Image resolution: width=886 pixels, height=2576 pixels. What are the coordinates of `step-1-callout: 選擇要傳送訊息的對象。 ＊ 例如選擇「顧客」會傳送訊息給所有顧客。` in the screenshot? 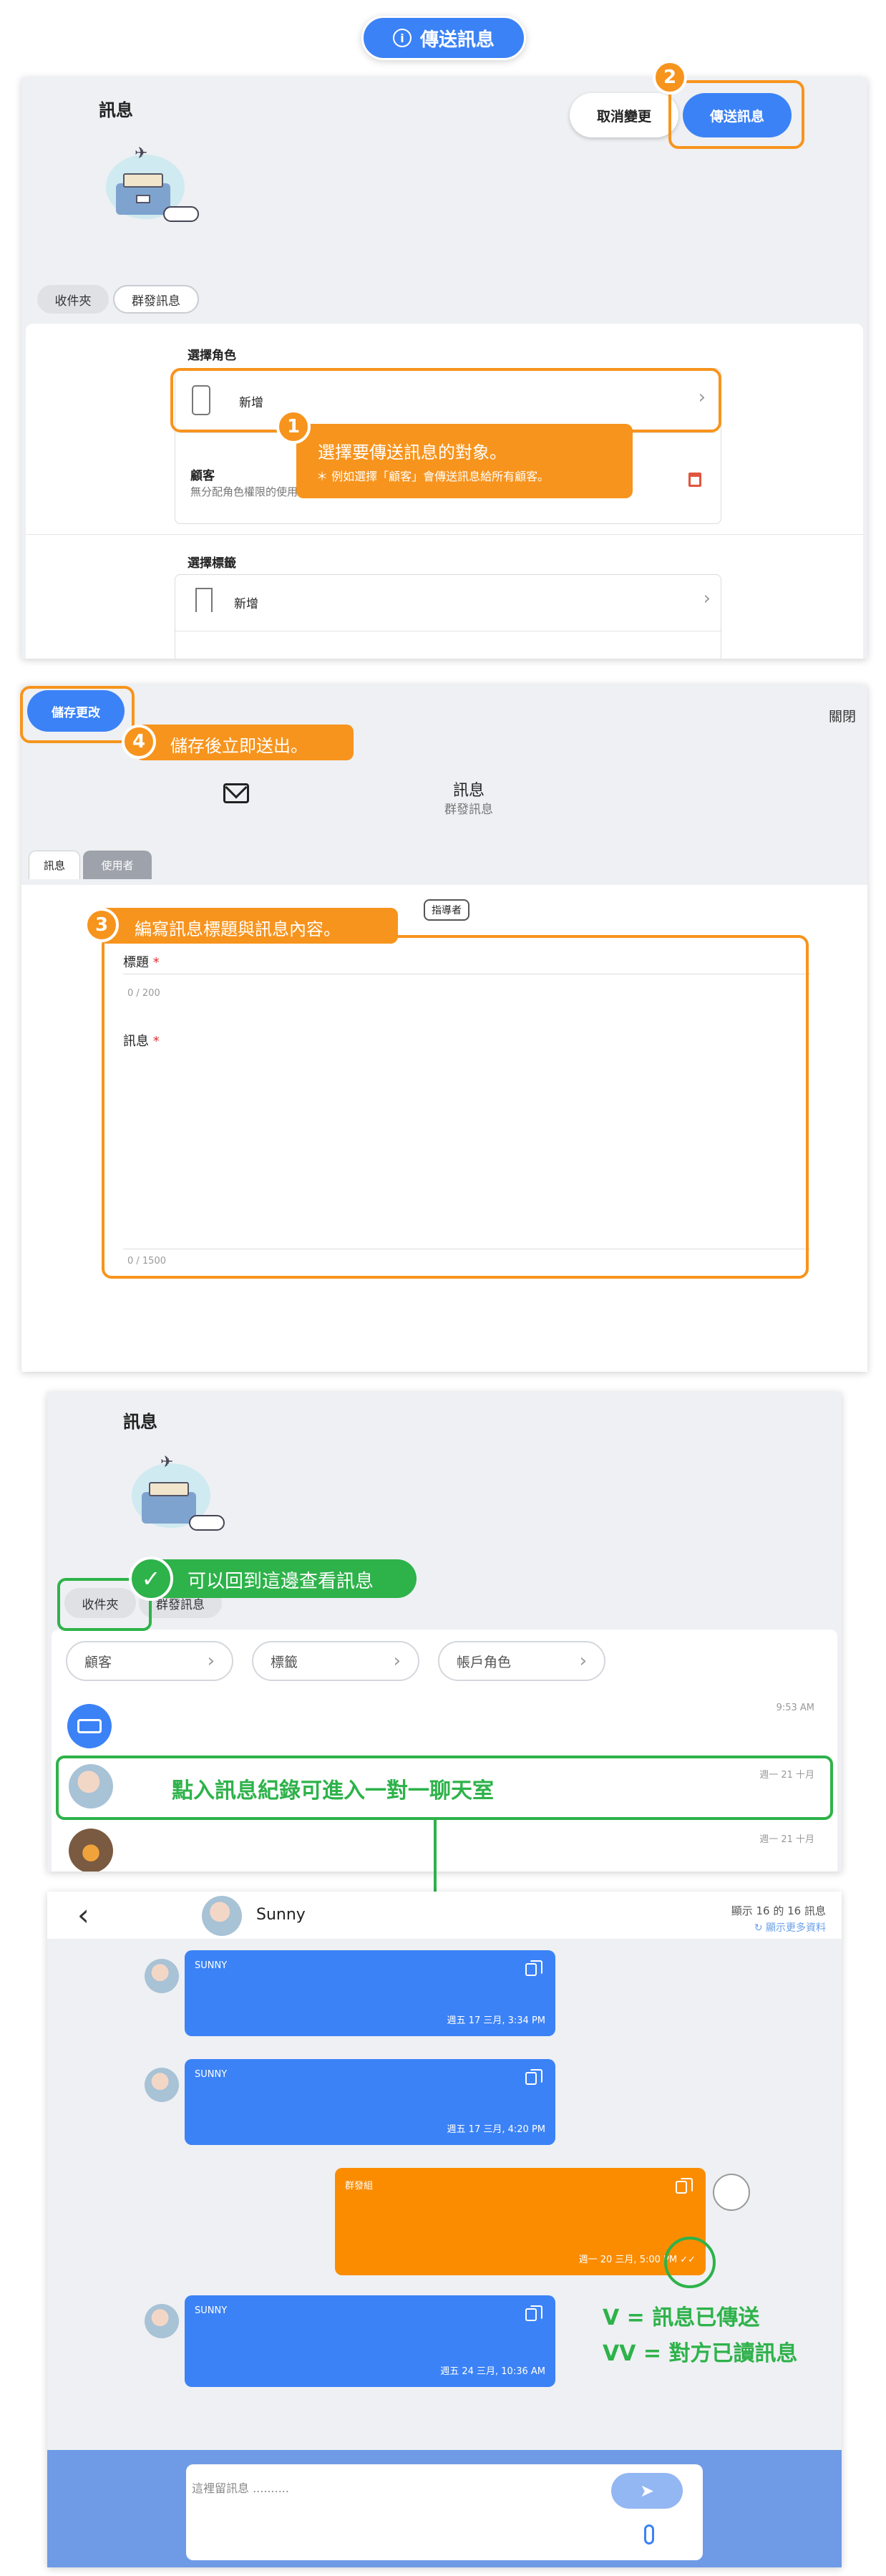 It's located at (465, 461).